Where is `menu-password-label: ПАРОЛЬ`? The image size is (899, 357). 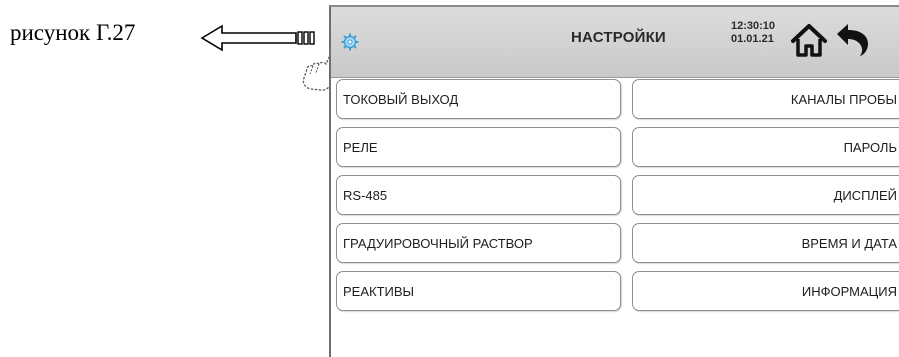 menu-password-label: ПАРОЛЬ is located at coordinates (870, 147).